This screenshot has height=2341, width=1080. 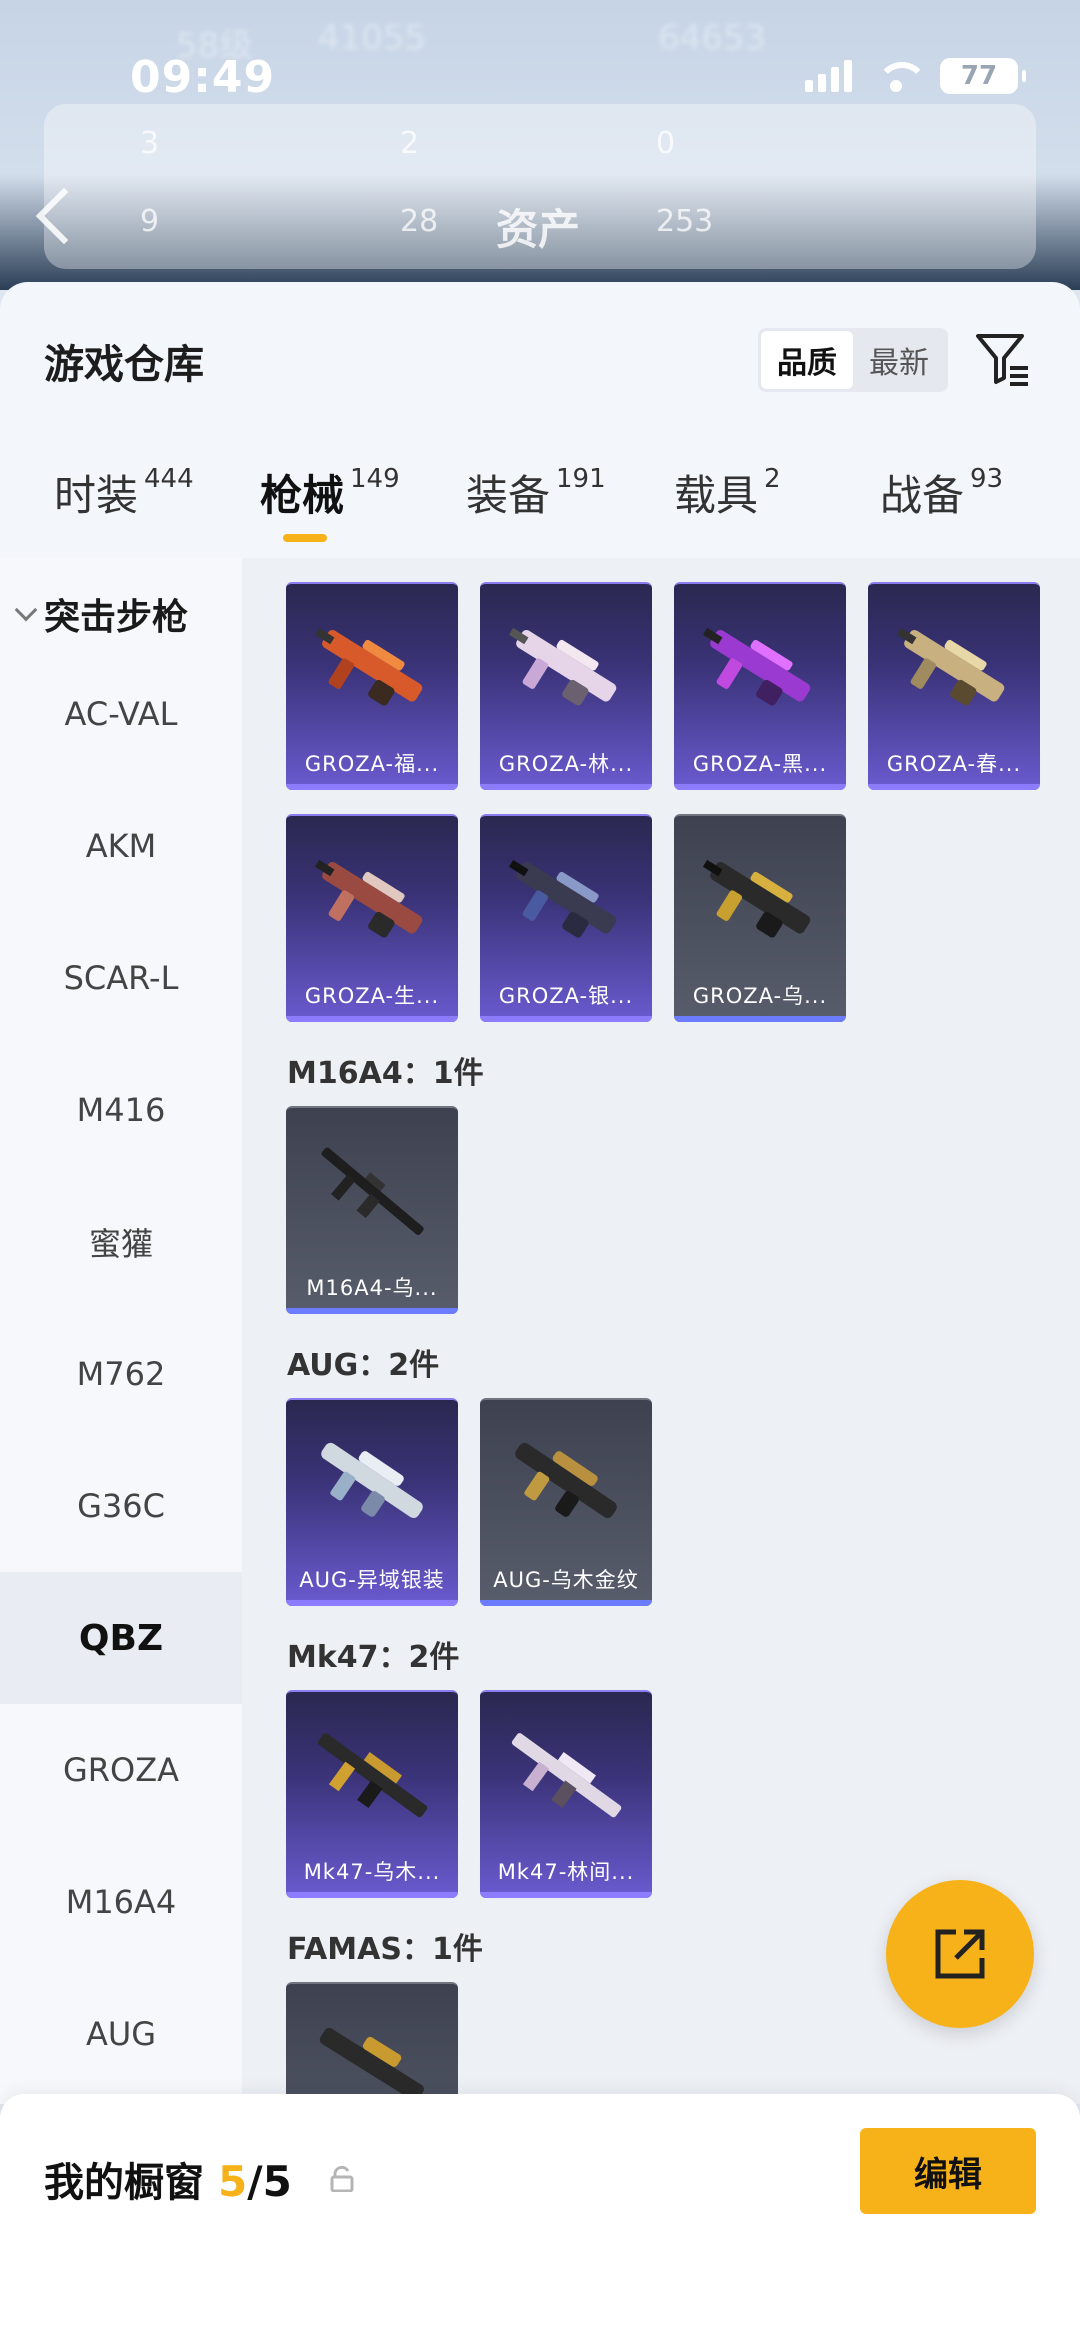 What do you see at coordinates (121, 2034) in the screenshot?
I see `sidebar-item-aug: AUG` at bounding box center [121, 2034].